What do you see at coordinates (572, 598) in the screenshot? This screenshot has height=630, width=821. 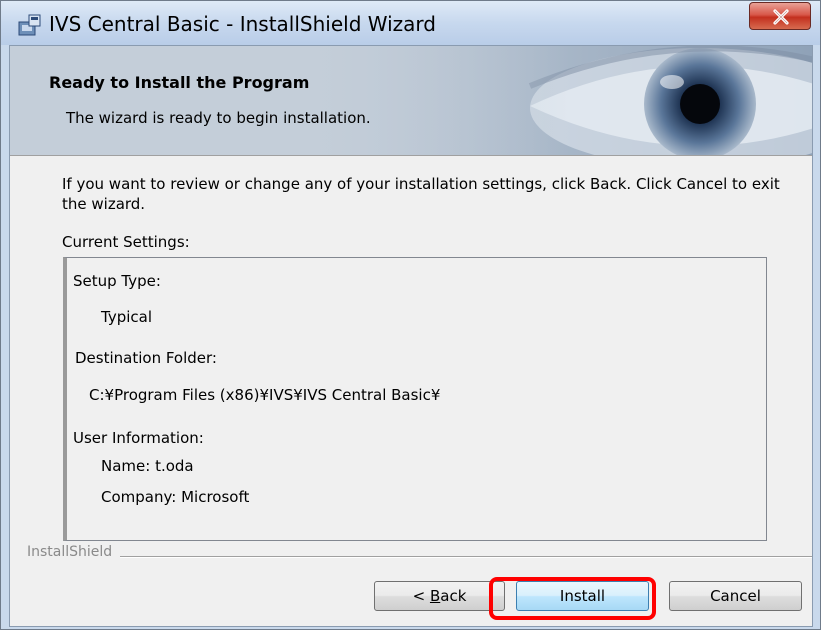 I see `install-highlight-annotation` at bounding box center [572, 598].